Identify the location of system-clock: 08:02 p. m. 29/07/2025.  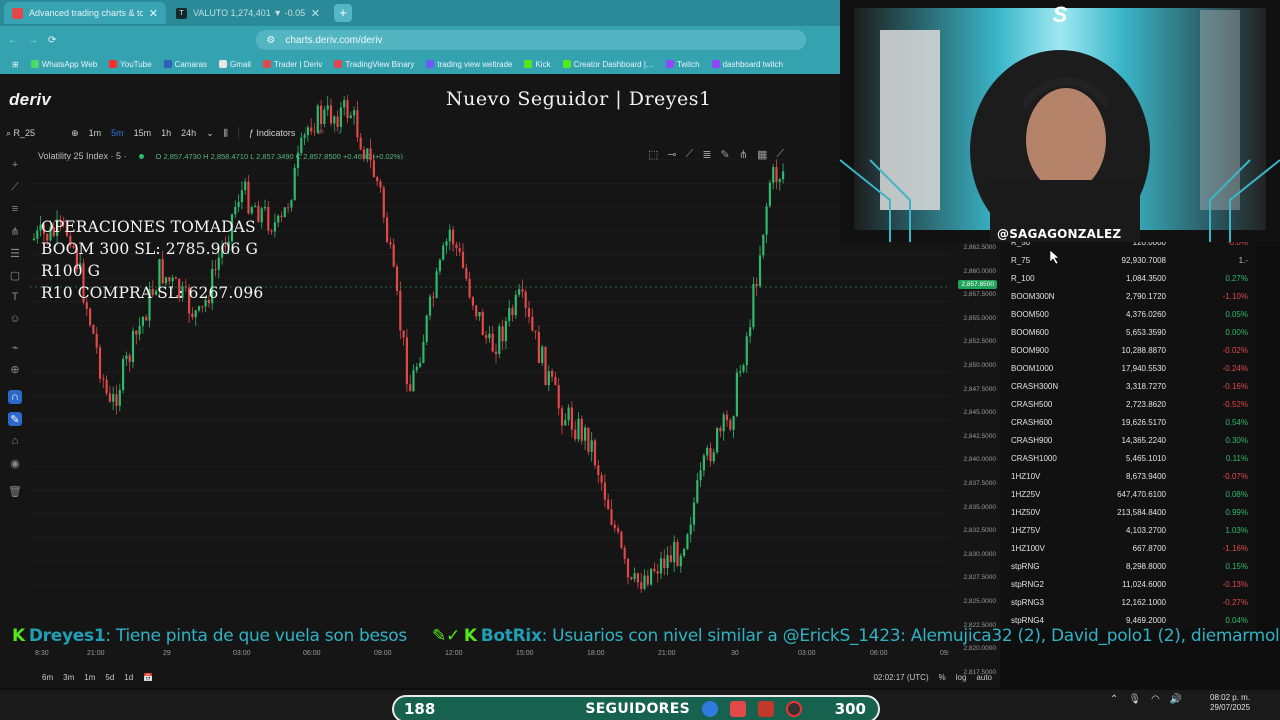
(1230, 703).